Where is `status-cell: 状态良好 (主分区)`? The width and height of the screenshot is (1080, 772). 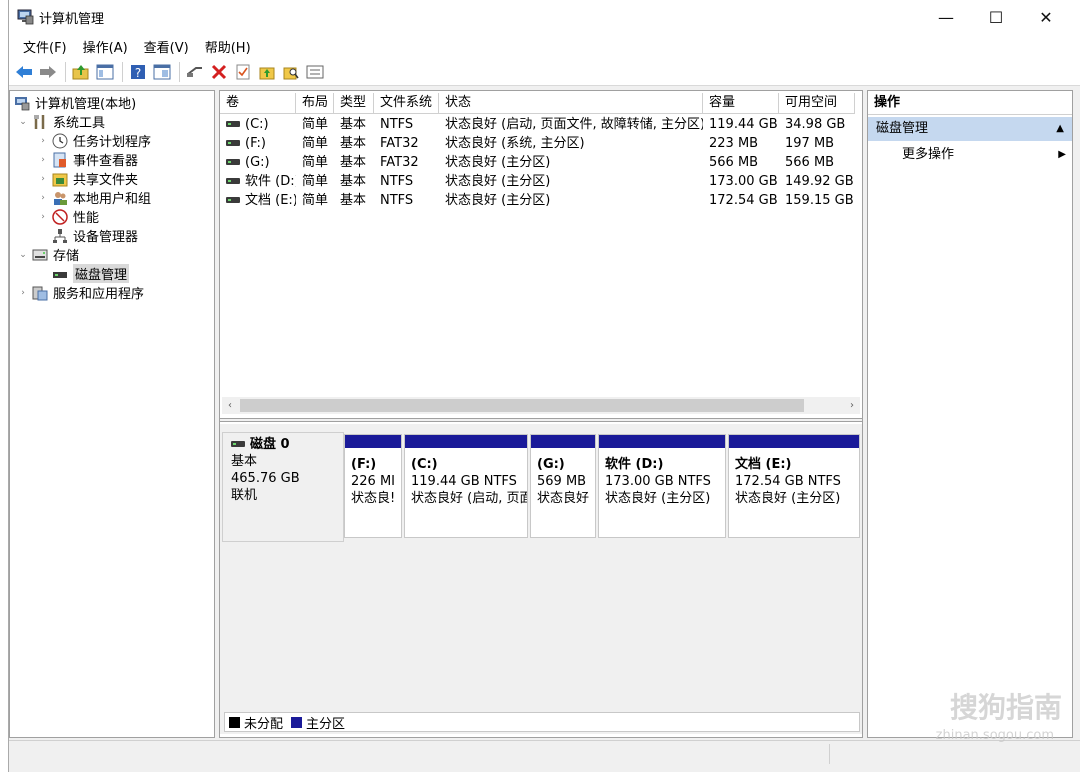 status-cell: 状态良好 (主分区) is located at coordinates (498, 200).